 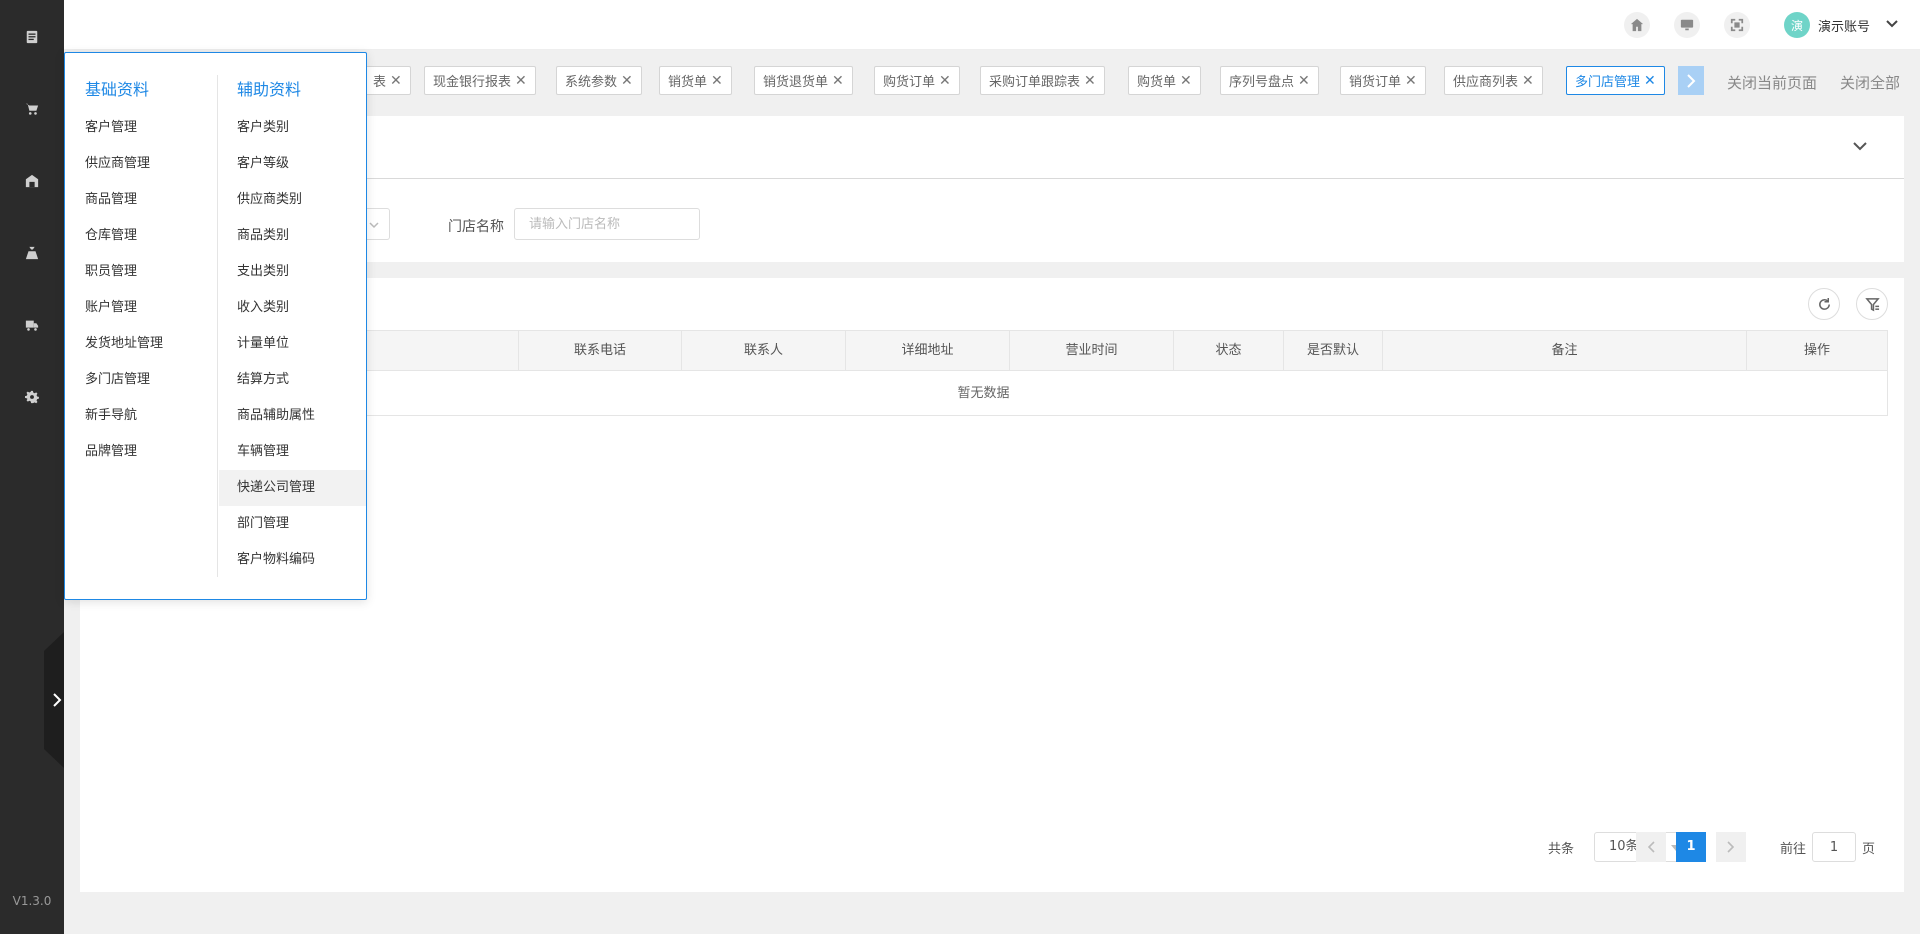 I want to click on tab-4: 销货退货单 ✕, so click(x=803, y=80).